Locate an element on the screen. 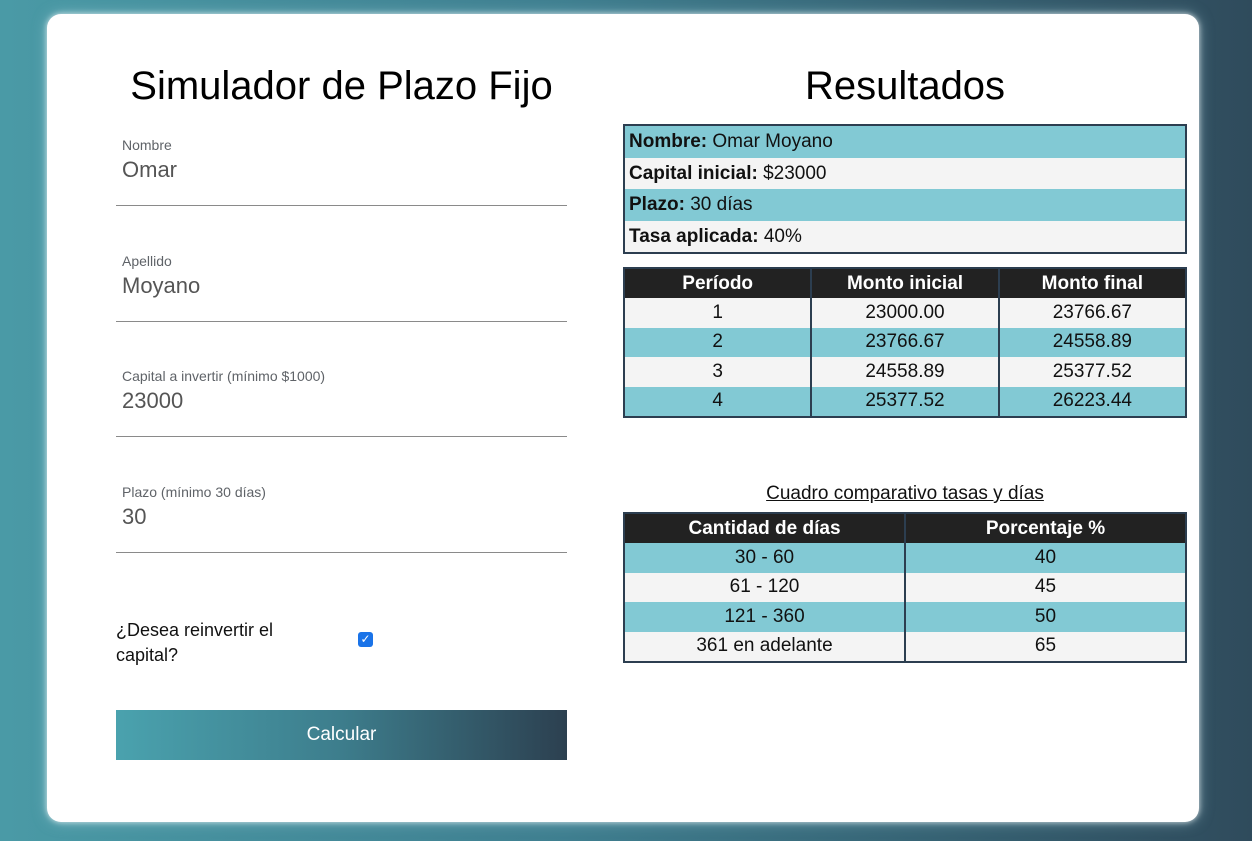  reinvest-group: ¿Desea reinvertir el capital? ✓ is located at coordinates (341, 643).